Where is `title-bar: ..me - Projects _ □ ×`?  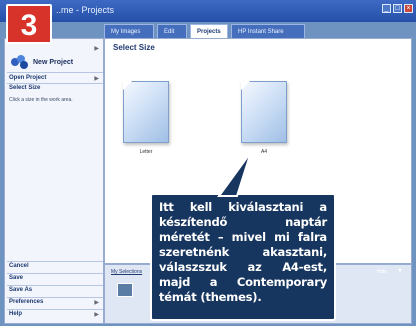 title-bar: ..me - Projects _ □ × is located at coordinates (208, 11).